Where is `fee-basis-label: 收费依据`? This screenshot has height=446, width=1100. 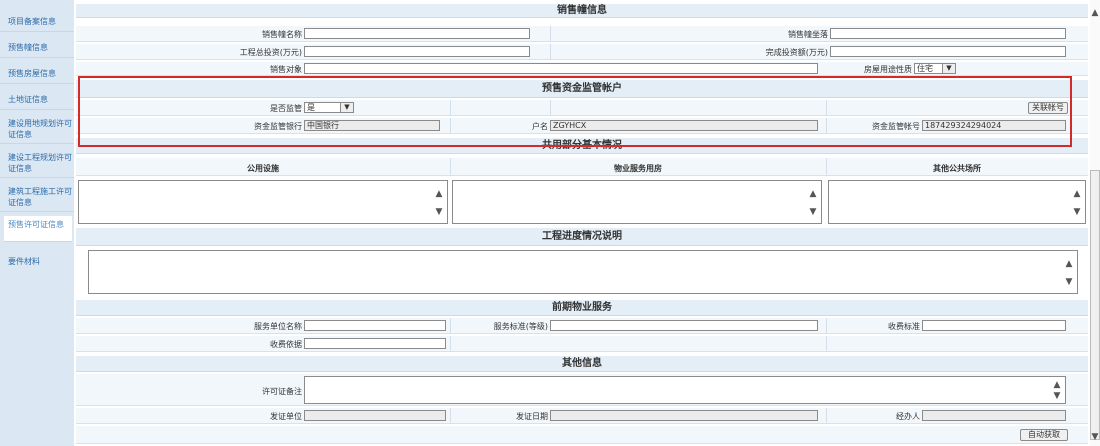
fee-basis-label: 收费依据 is located at coordinates (286, 344).